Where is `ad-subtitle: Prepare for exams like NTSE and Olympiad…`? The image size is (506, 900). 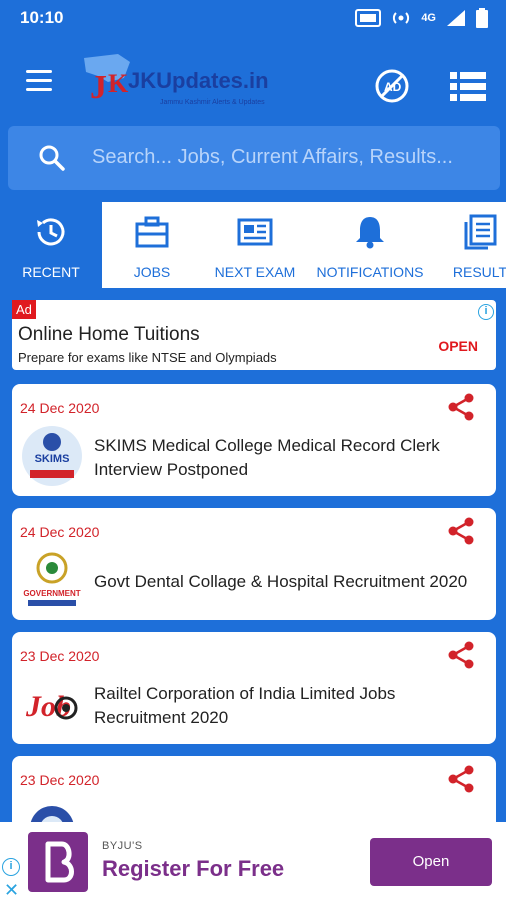 ad-subtitle: Prepare for exams like NTSE and Olympiad… is located at coordinates (147, 357).